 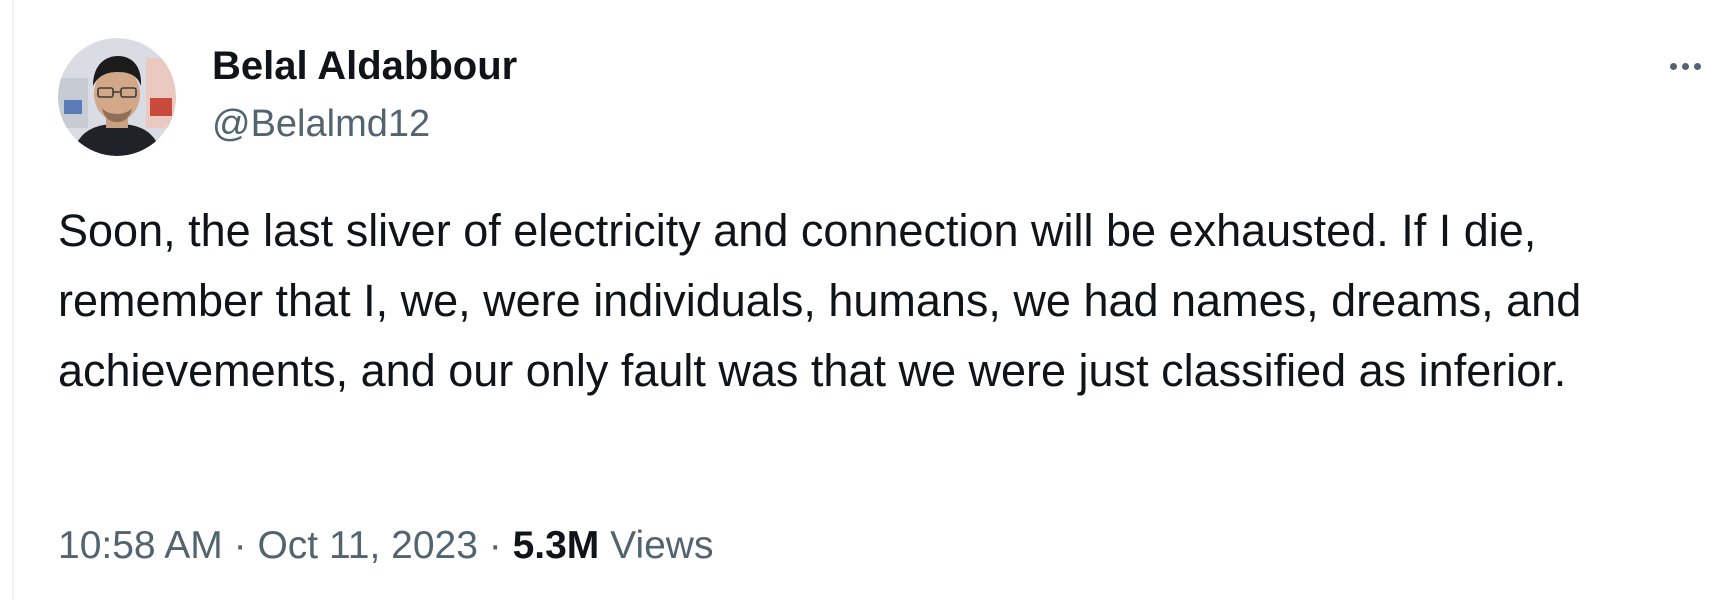 I want to click on avatar-image, so click(x=117, y=97).